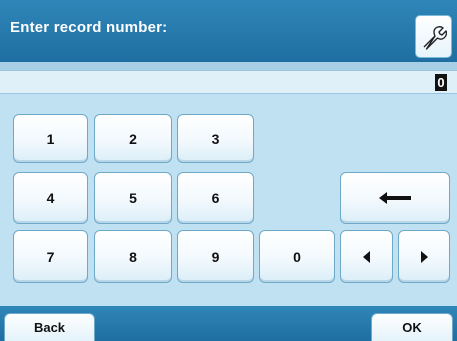  I want to click on cursor-right-button, so click(424, 256).